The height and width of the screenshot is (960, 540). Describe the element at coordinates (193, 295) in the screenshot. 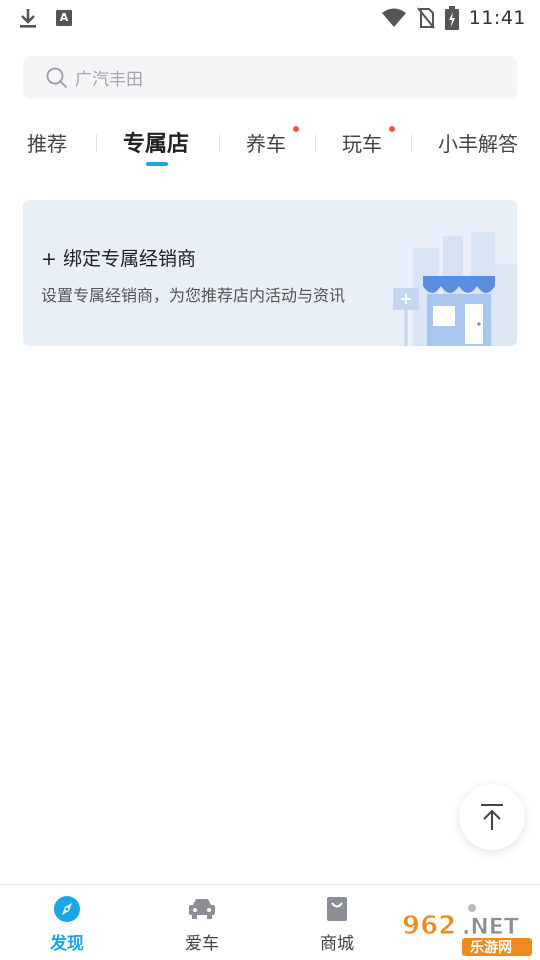

I see `bind-dealer-subtitle: 设置专属经销商，为您推荐店内活动与资讯` at that location.